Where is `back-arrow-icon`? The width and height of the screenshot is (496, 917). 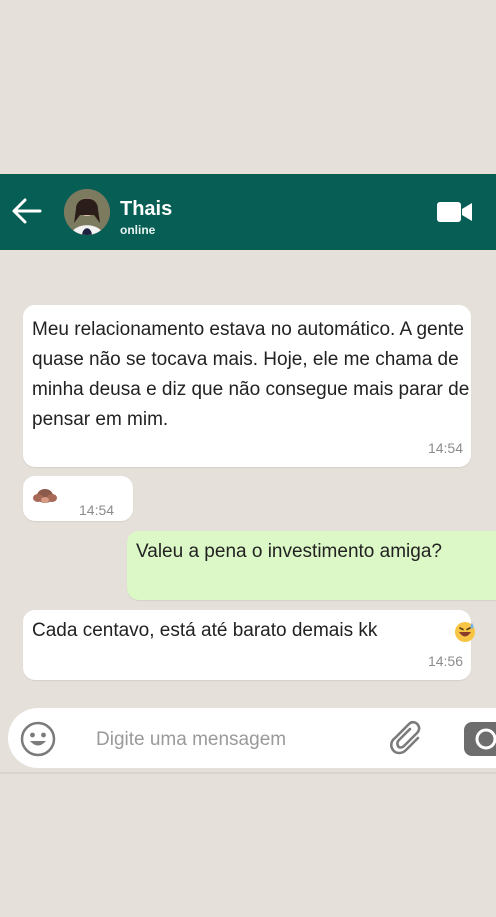
back-arrow-icon is located at coordinates (27, 211).